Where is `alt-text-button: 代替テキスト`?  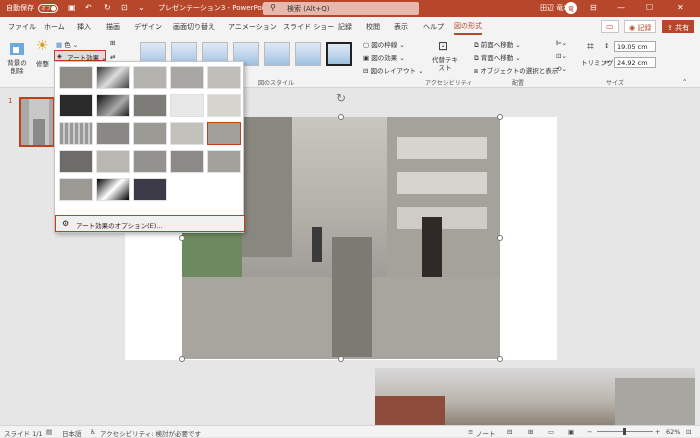
alt-text-button: 代替テキスト is located at coordinates (445, 64).